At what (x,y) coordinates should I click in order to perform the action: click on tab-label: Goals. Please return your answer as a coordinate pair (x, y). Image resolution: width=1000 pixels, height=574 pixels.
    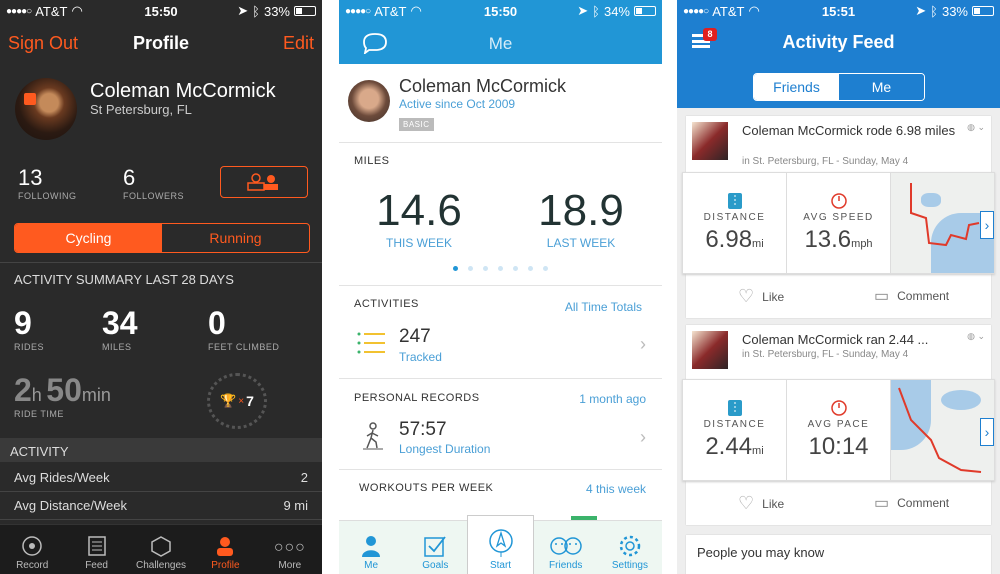
    Looking at the image, I should click on (435, 565).